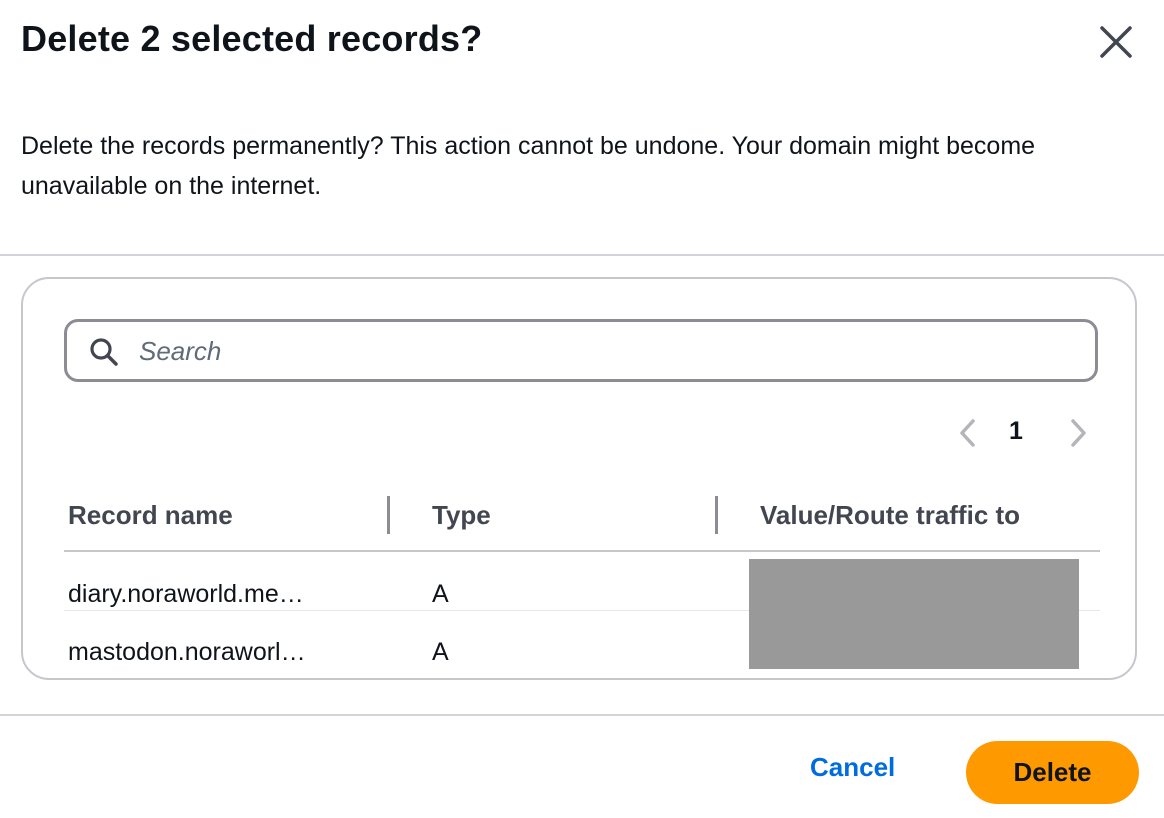  I want to click on table-header-divider, so click(582, 551).